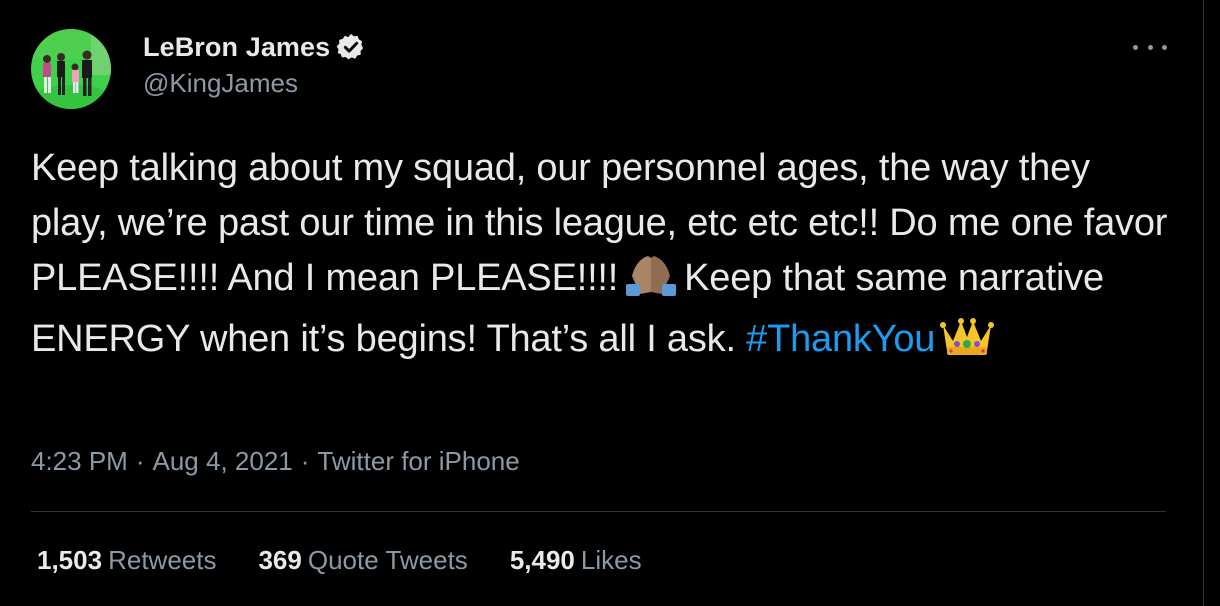 The width and height of the screenshot is (1220, 606). I want to click on tweet-date: Aug 4, 2021, so click(223, 461).